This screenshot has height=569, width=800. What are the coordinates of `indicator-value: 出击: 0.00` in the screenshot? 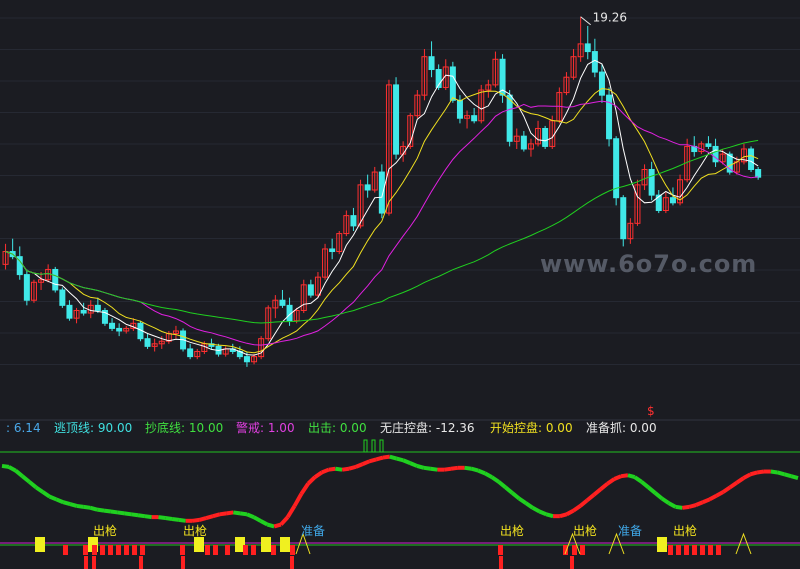 It's located at (337, 428).